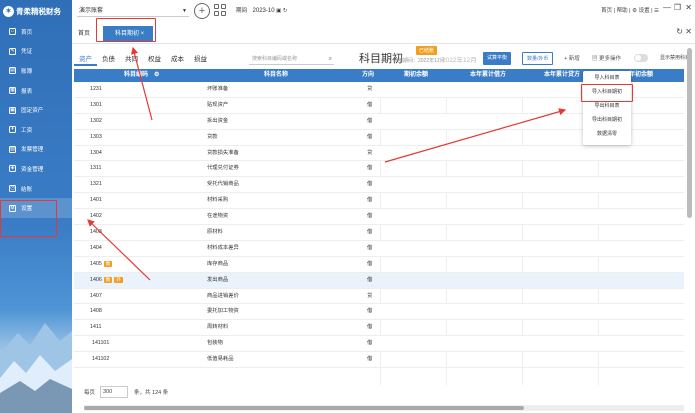 This screenshot has height=413, width=695. Describe the element at coordinates (379, 153) in the screenshot. I see `table-row: 1304 贷款损失准备 贷` at that location.